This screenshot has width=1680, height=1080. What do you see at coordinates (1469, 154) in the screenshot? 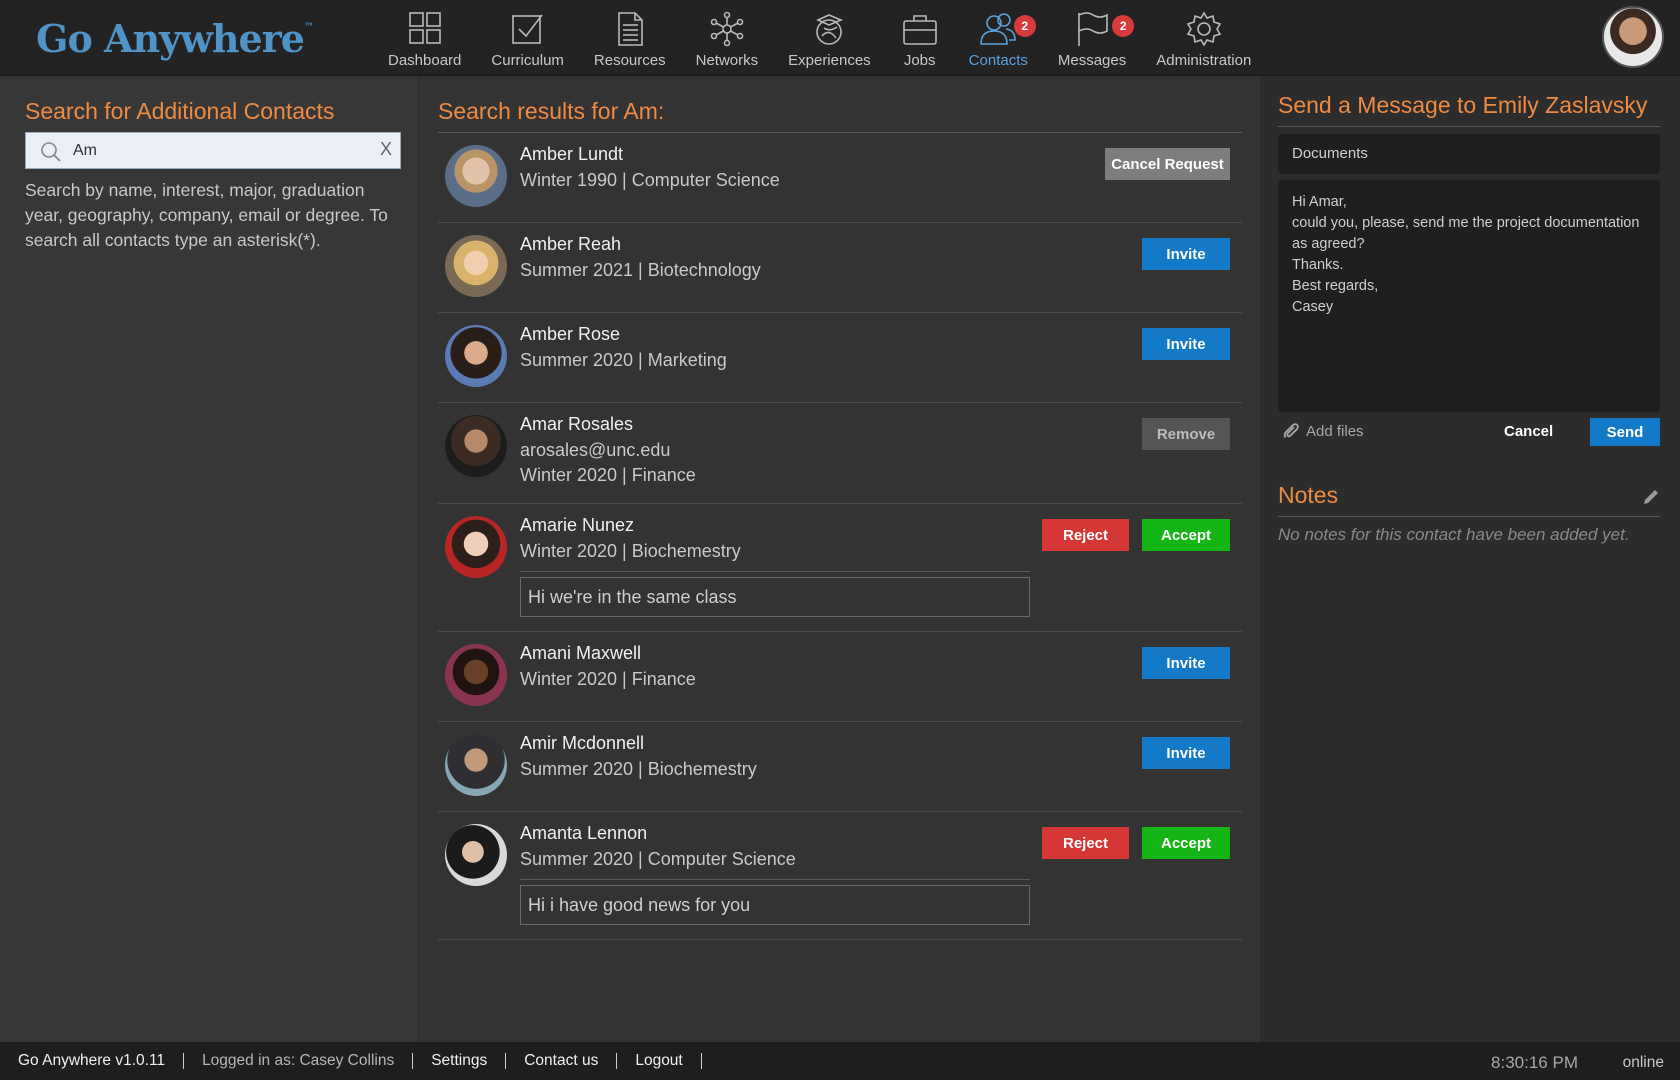
I see `subject-field: Documents` at bounding box center [1469, 154].